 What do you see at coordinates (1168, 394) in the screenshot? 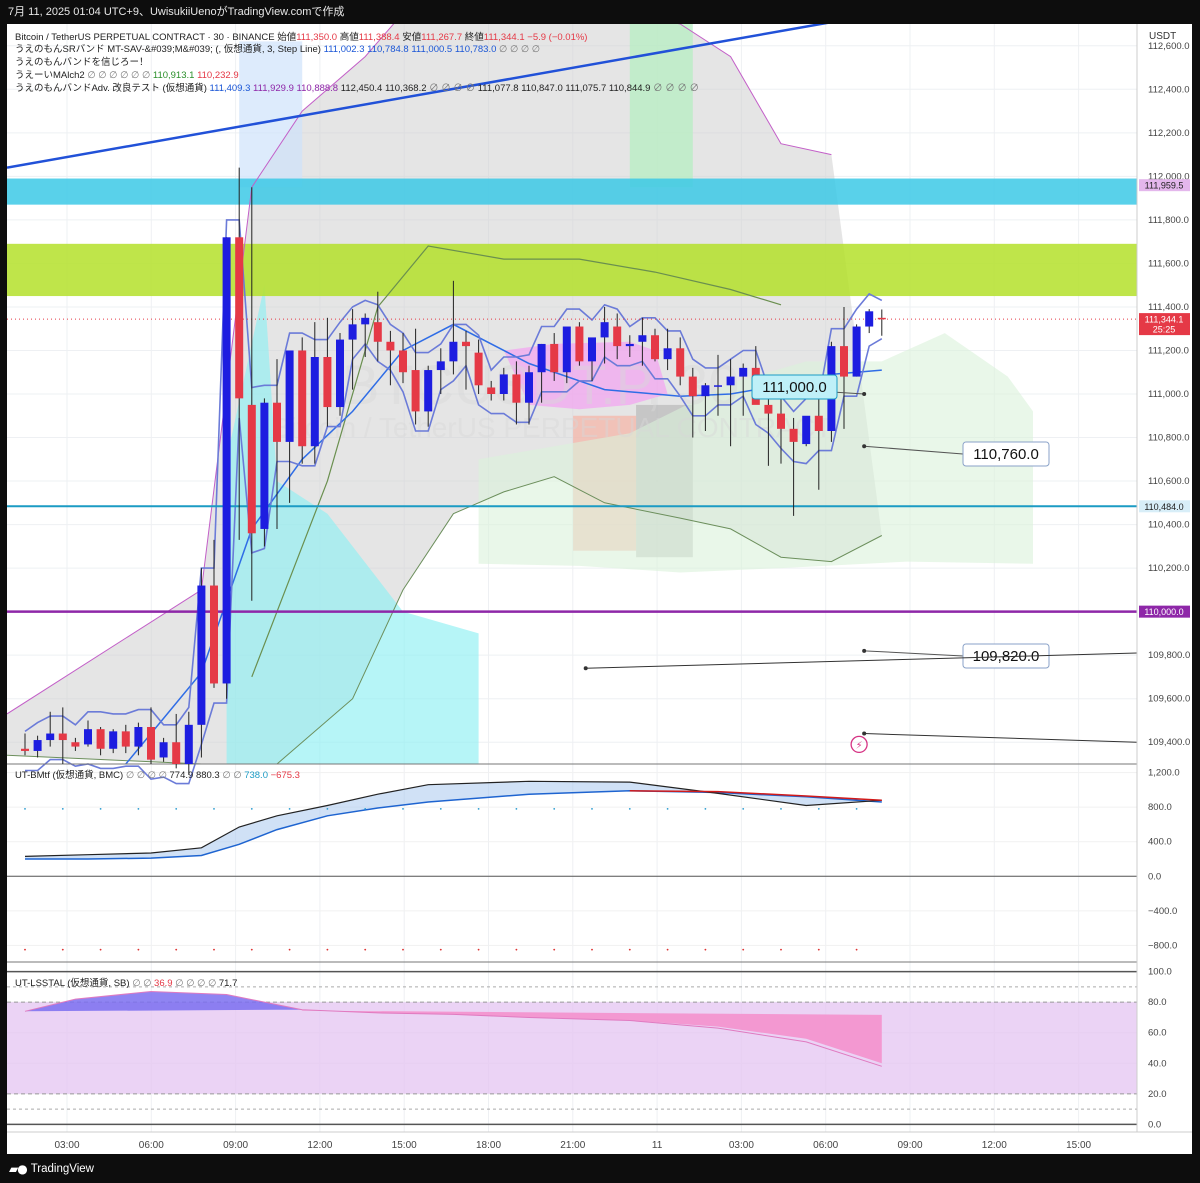
I see `price-tick-label: 111,000.0` at bounding box center [1168, 394].